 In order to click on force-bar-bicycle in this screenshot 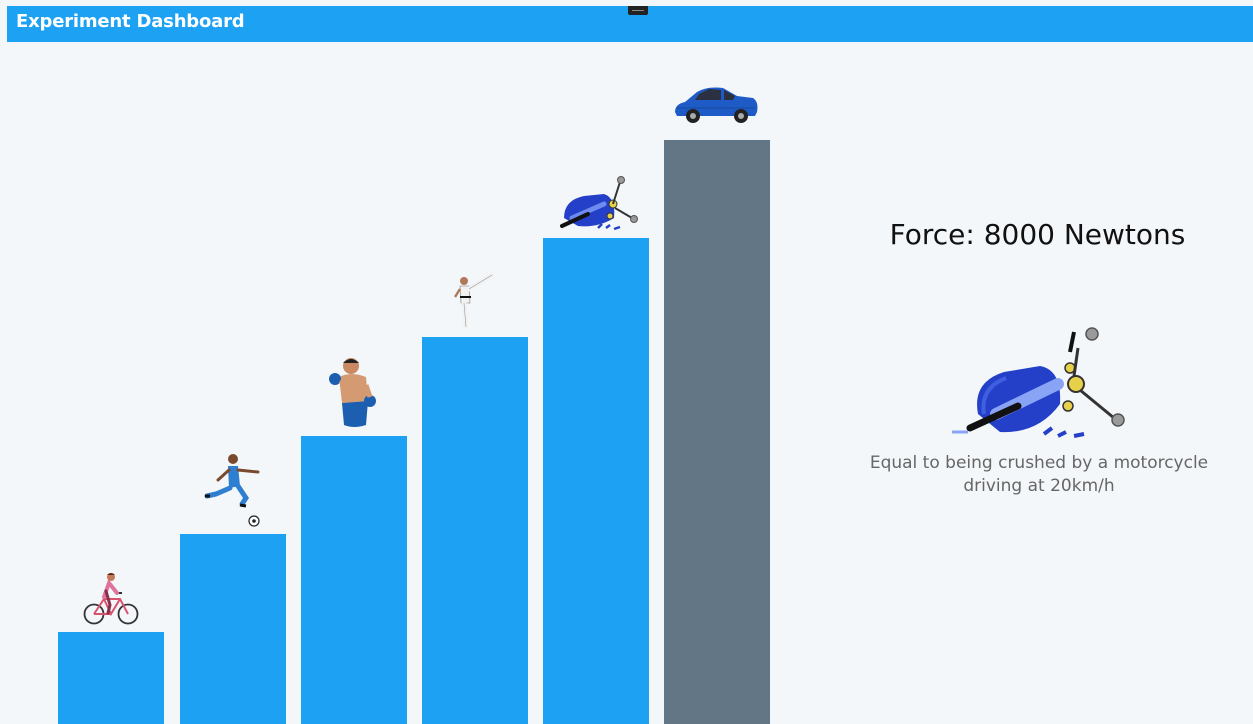, I will do `click(111, 678)`.